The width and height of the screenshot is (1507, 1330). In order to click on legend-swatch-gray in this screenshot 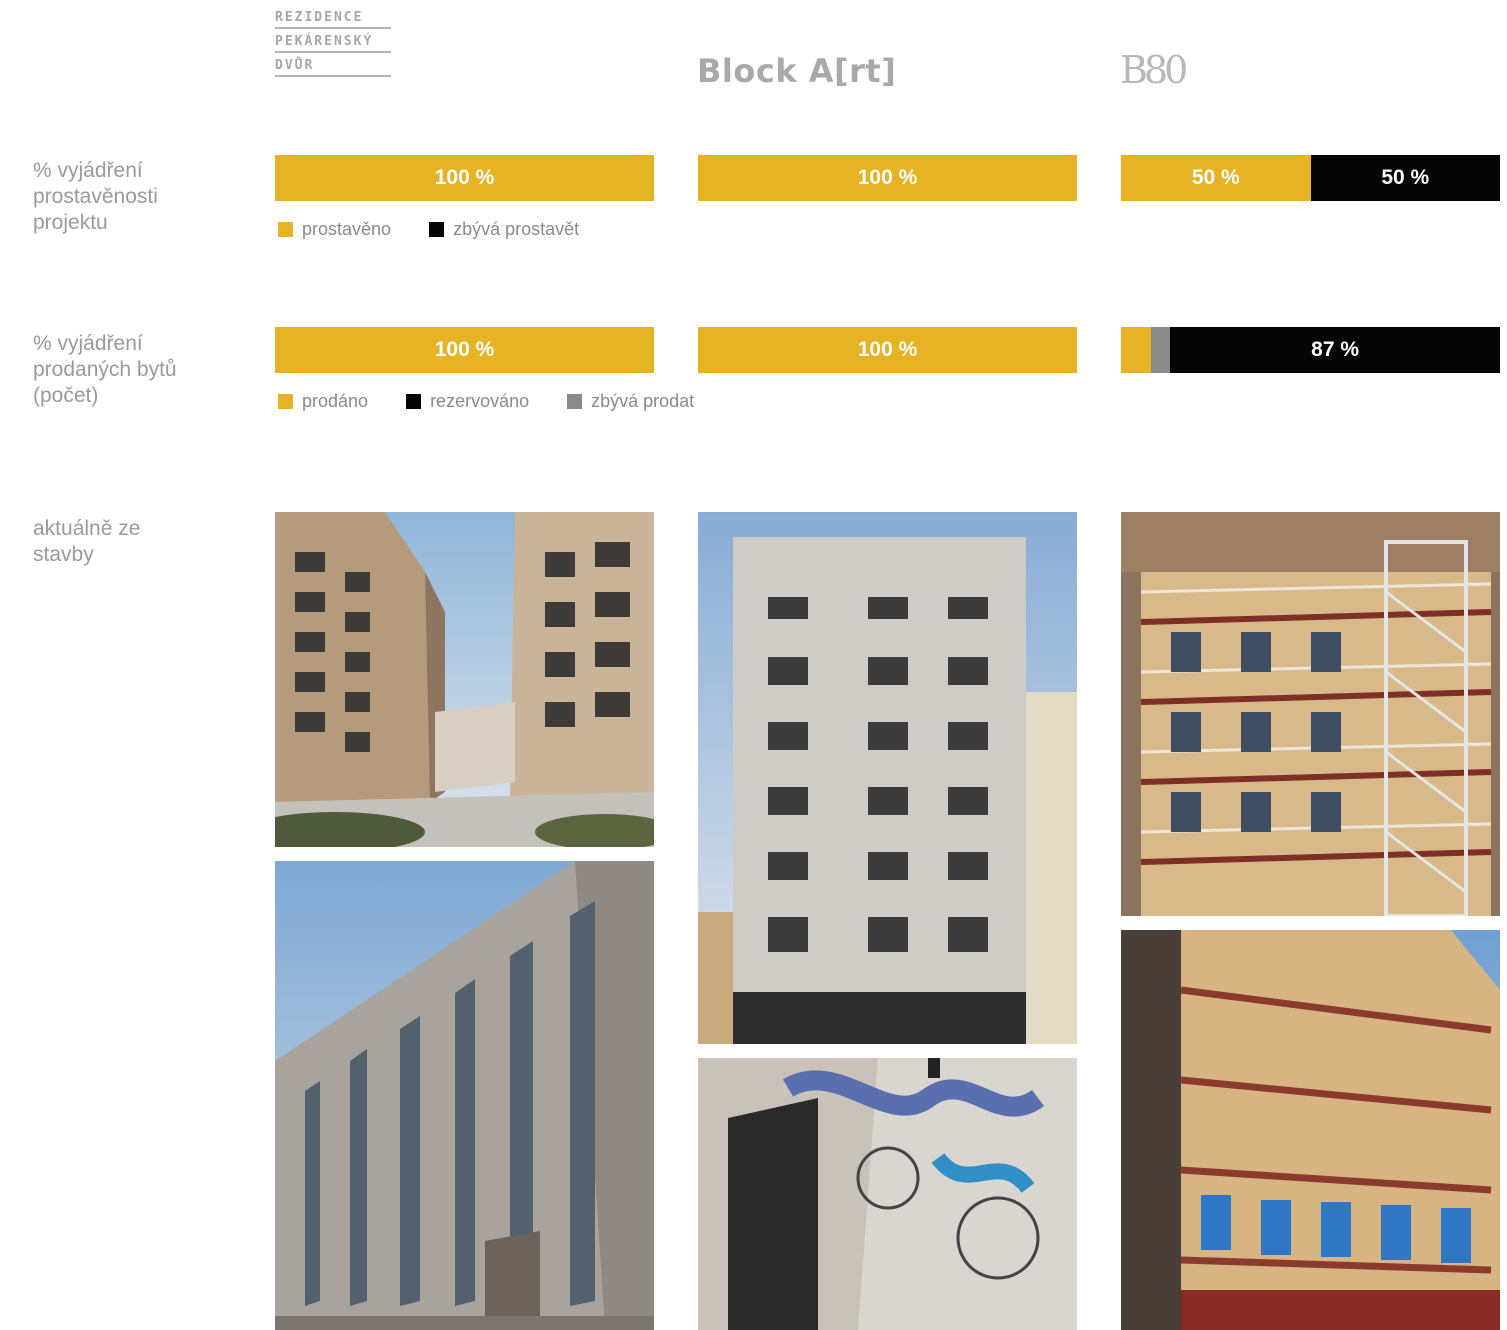, I will do `click(575, 401)`.